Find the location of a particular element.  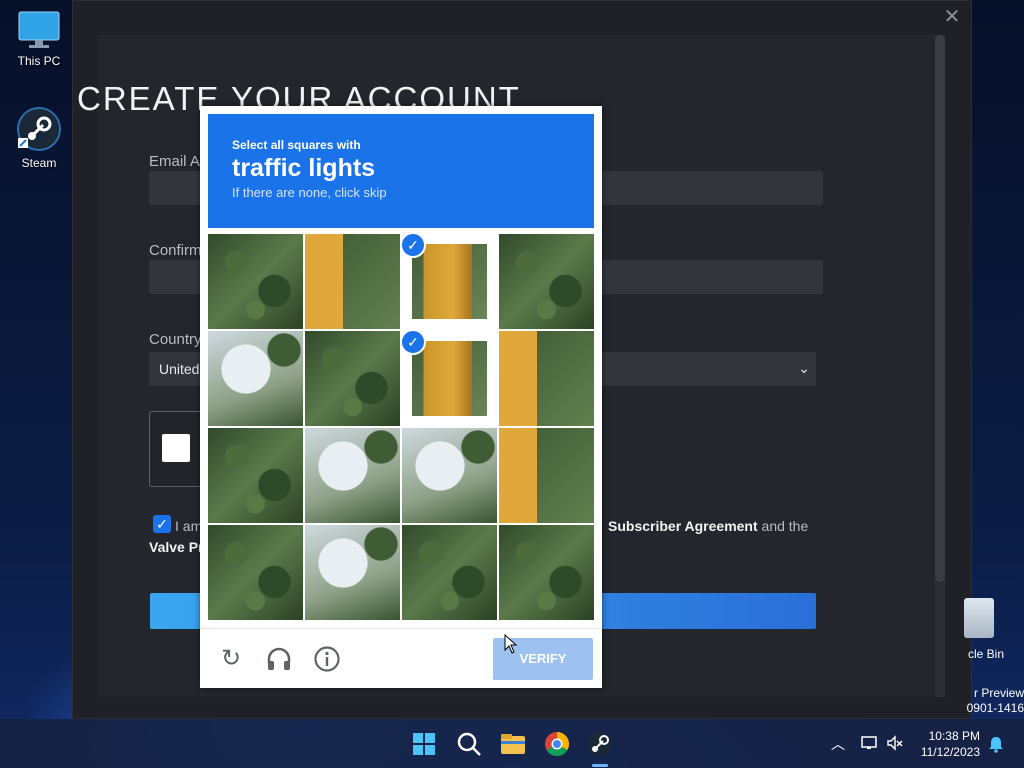

headphones-icon is located at coordinates (279, 659).